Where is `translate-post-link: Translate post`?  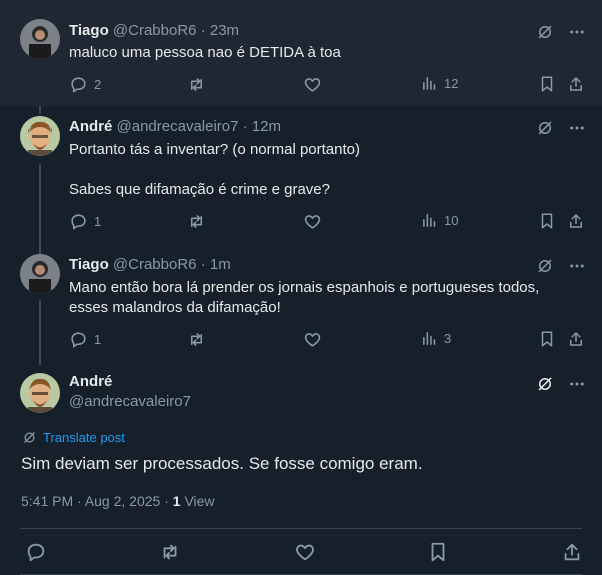
translate-post-link: Translate post is located at coordinates (73, 437).